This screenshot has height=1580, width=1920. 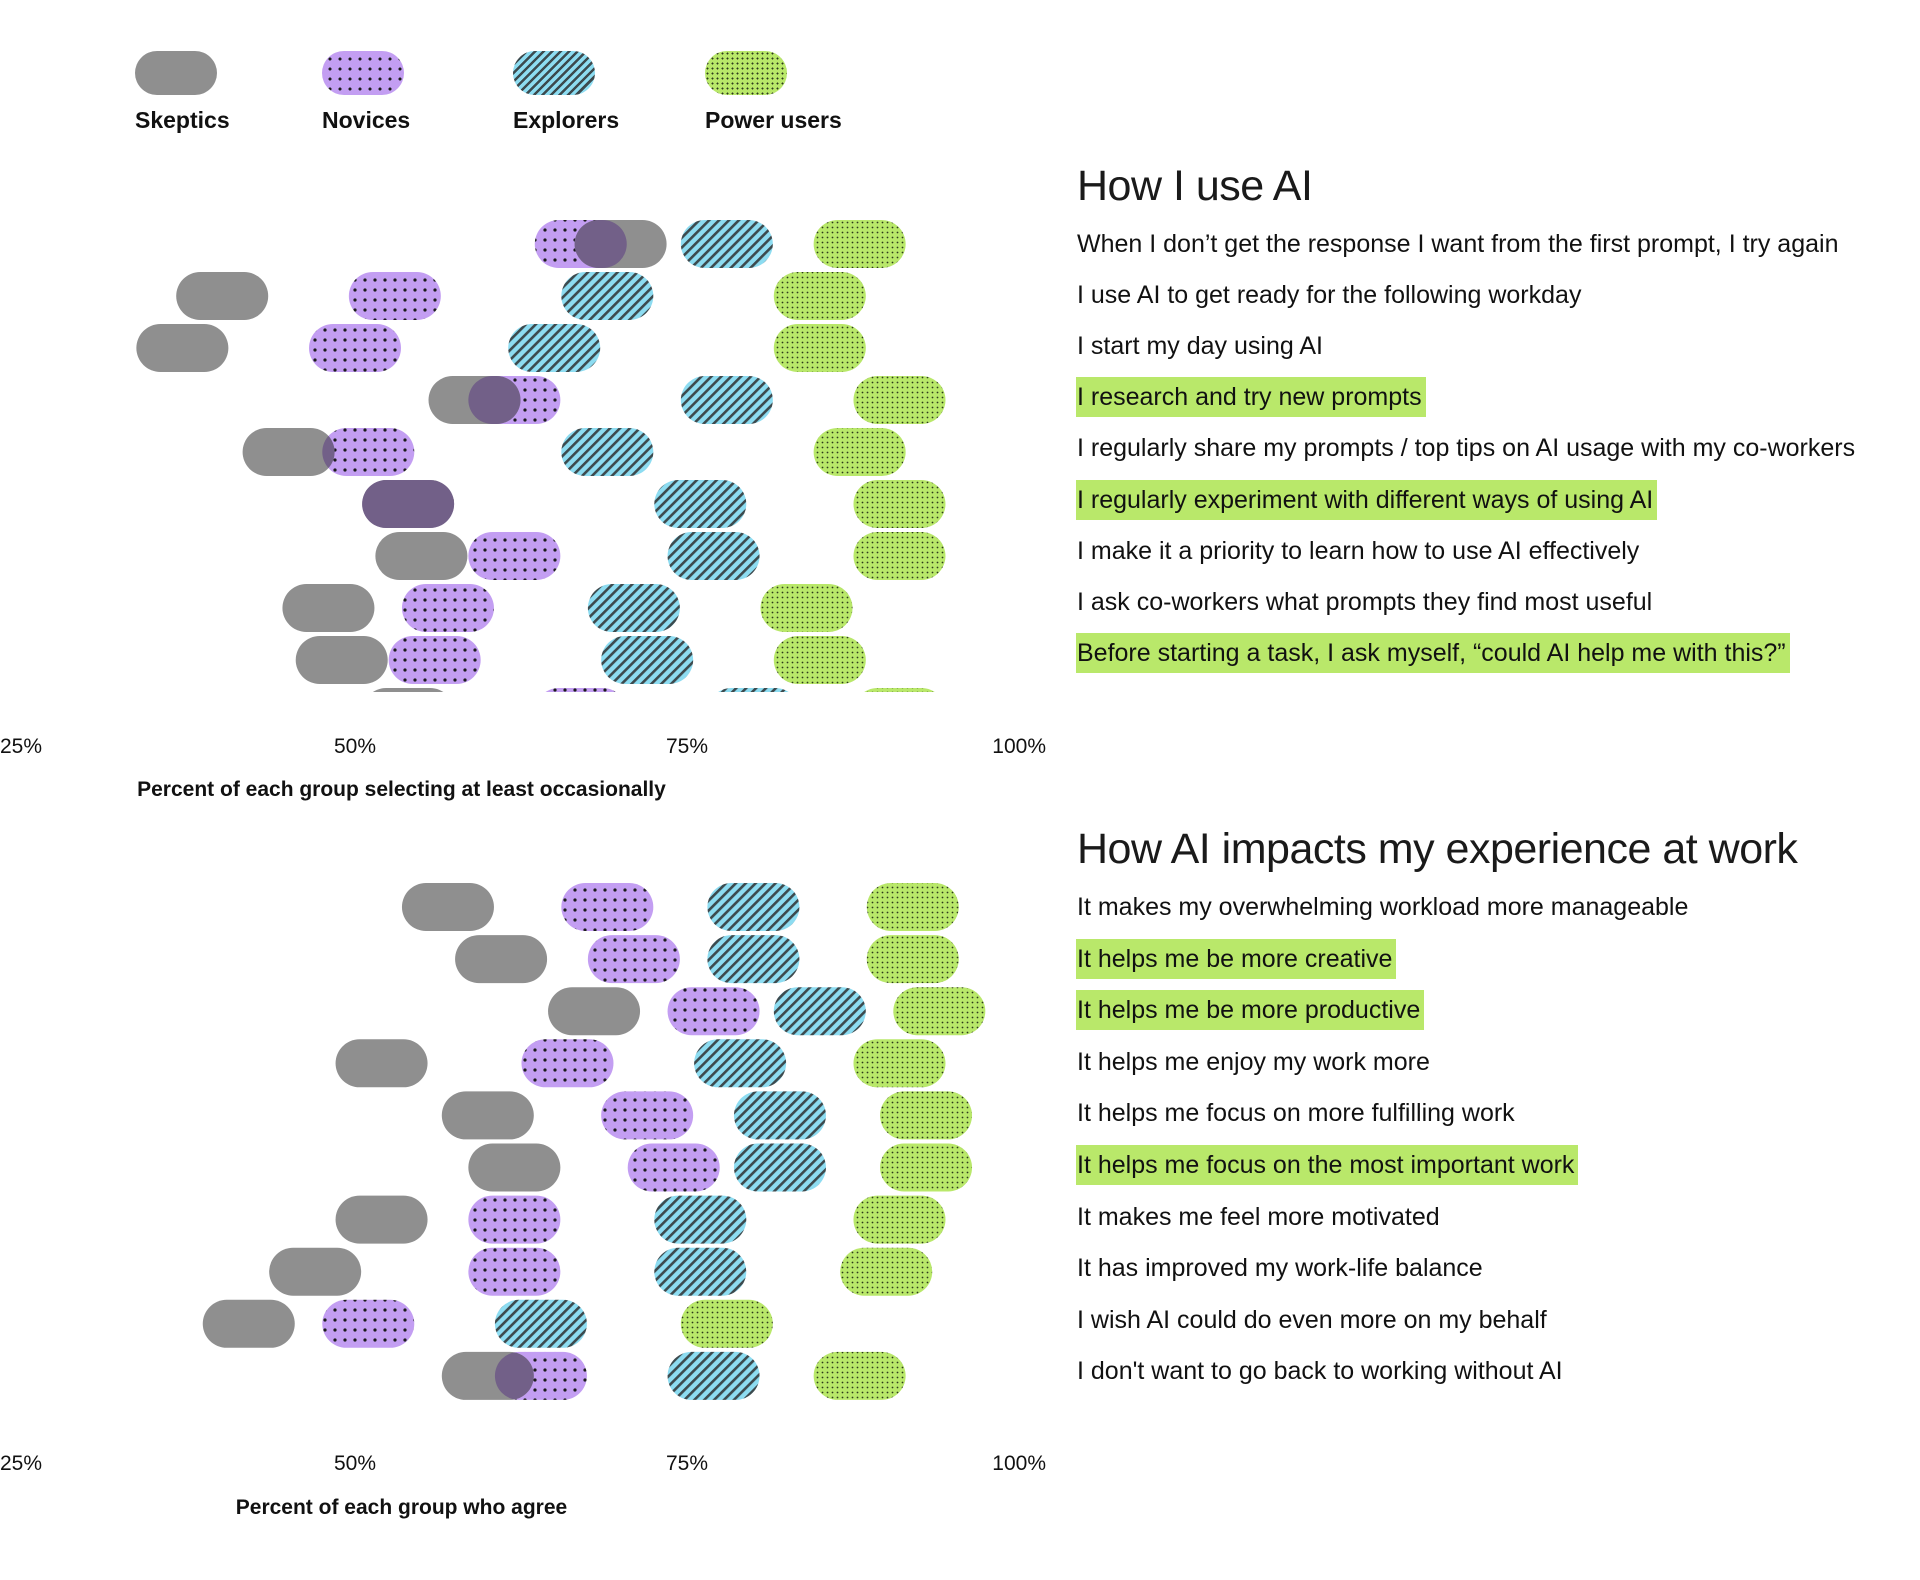 What do you see at coordinates (182, 120) in the screenshot?
I see `legend-label: Skeptics` at bounding box center [182, 120].